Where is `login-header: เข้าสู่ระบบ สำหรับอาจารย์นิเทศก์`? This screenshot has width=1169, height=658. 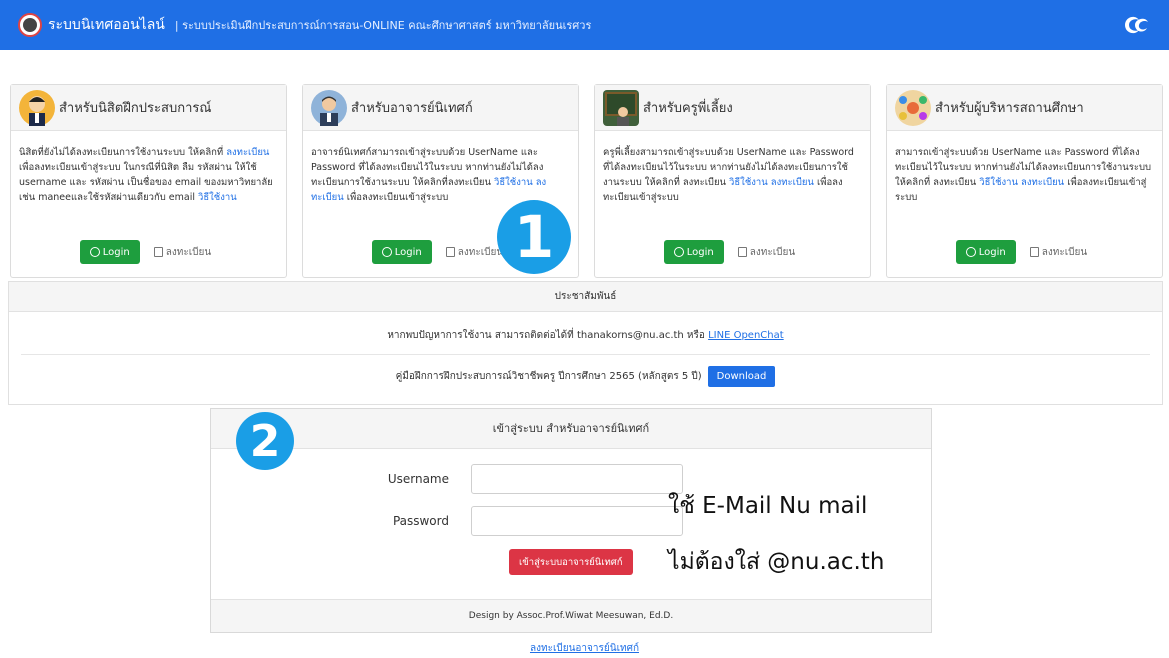 login-header: เข้าสู่ระบบ สำหรับอาจารย์นิเทศก์ is located at coordinates (571, 429).